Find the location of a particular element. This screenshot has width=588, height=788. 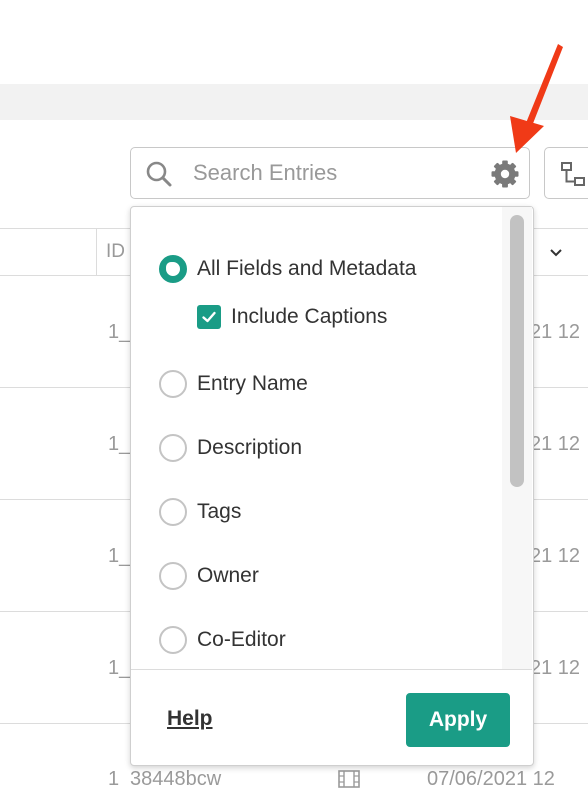

checkmark-icon is located at coordinates (209, 317).